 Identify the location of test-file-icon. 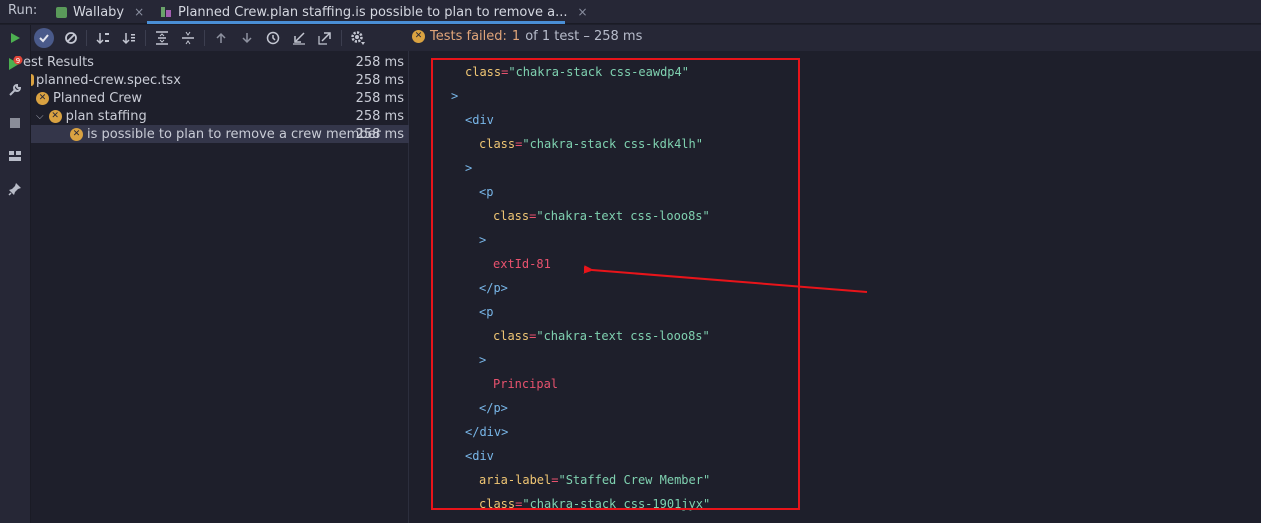
(166, 12).